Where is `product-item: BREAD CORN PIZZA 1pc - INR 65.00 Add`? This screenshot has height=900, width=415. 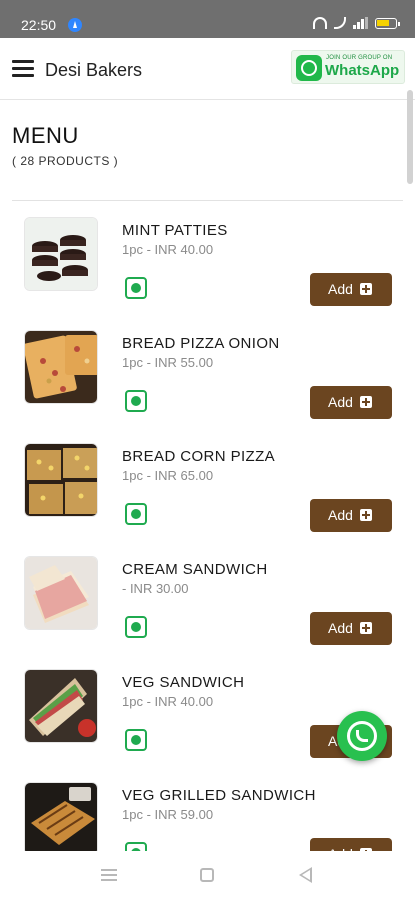
product-item: BREAD CORN PIZZA 1pc - INR 65.00 Add is located at coordinates (207, 499).